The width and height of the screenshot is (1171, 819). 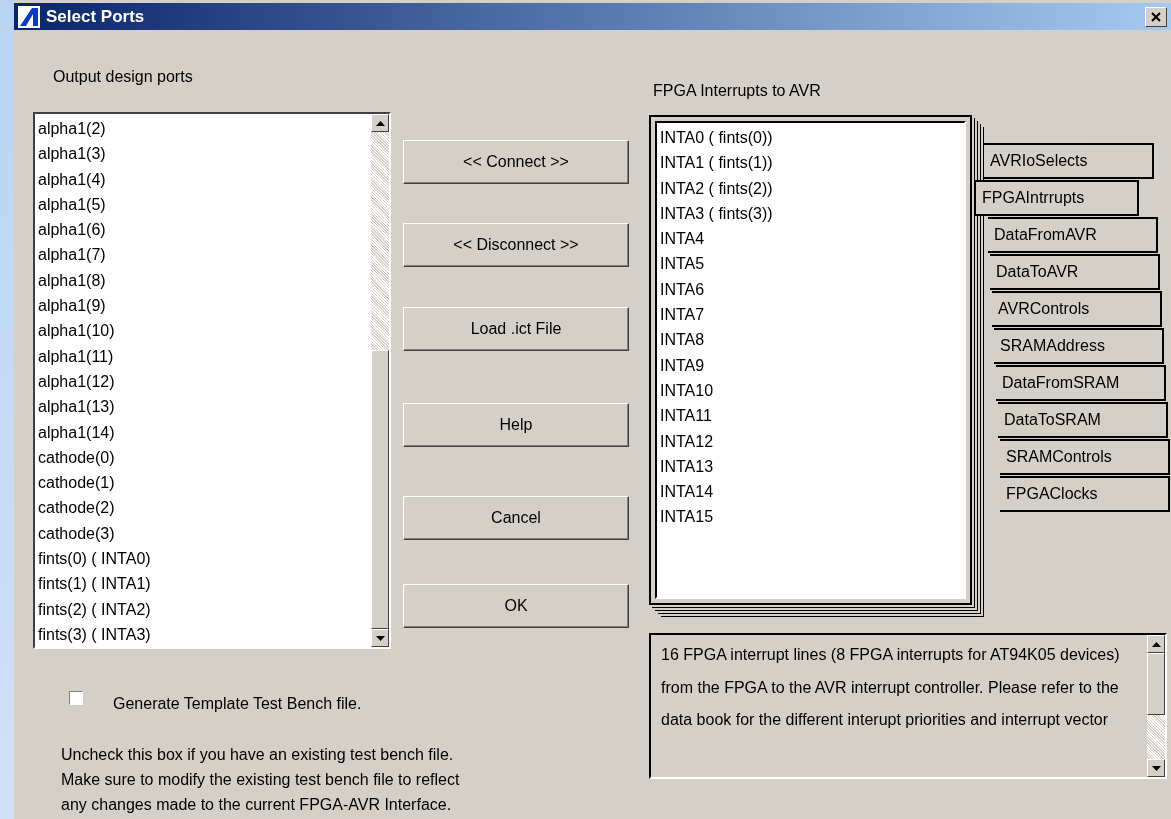 What do you see at coordinates (203, 255) in the screenshot?
I see `list-item: alpha1(7)` at bounding box center [203, 255].